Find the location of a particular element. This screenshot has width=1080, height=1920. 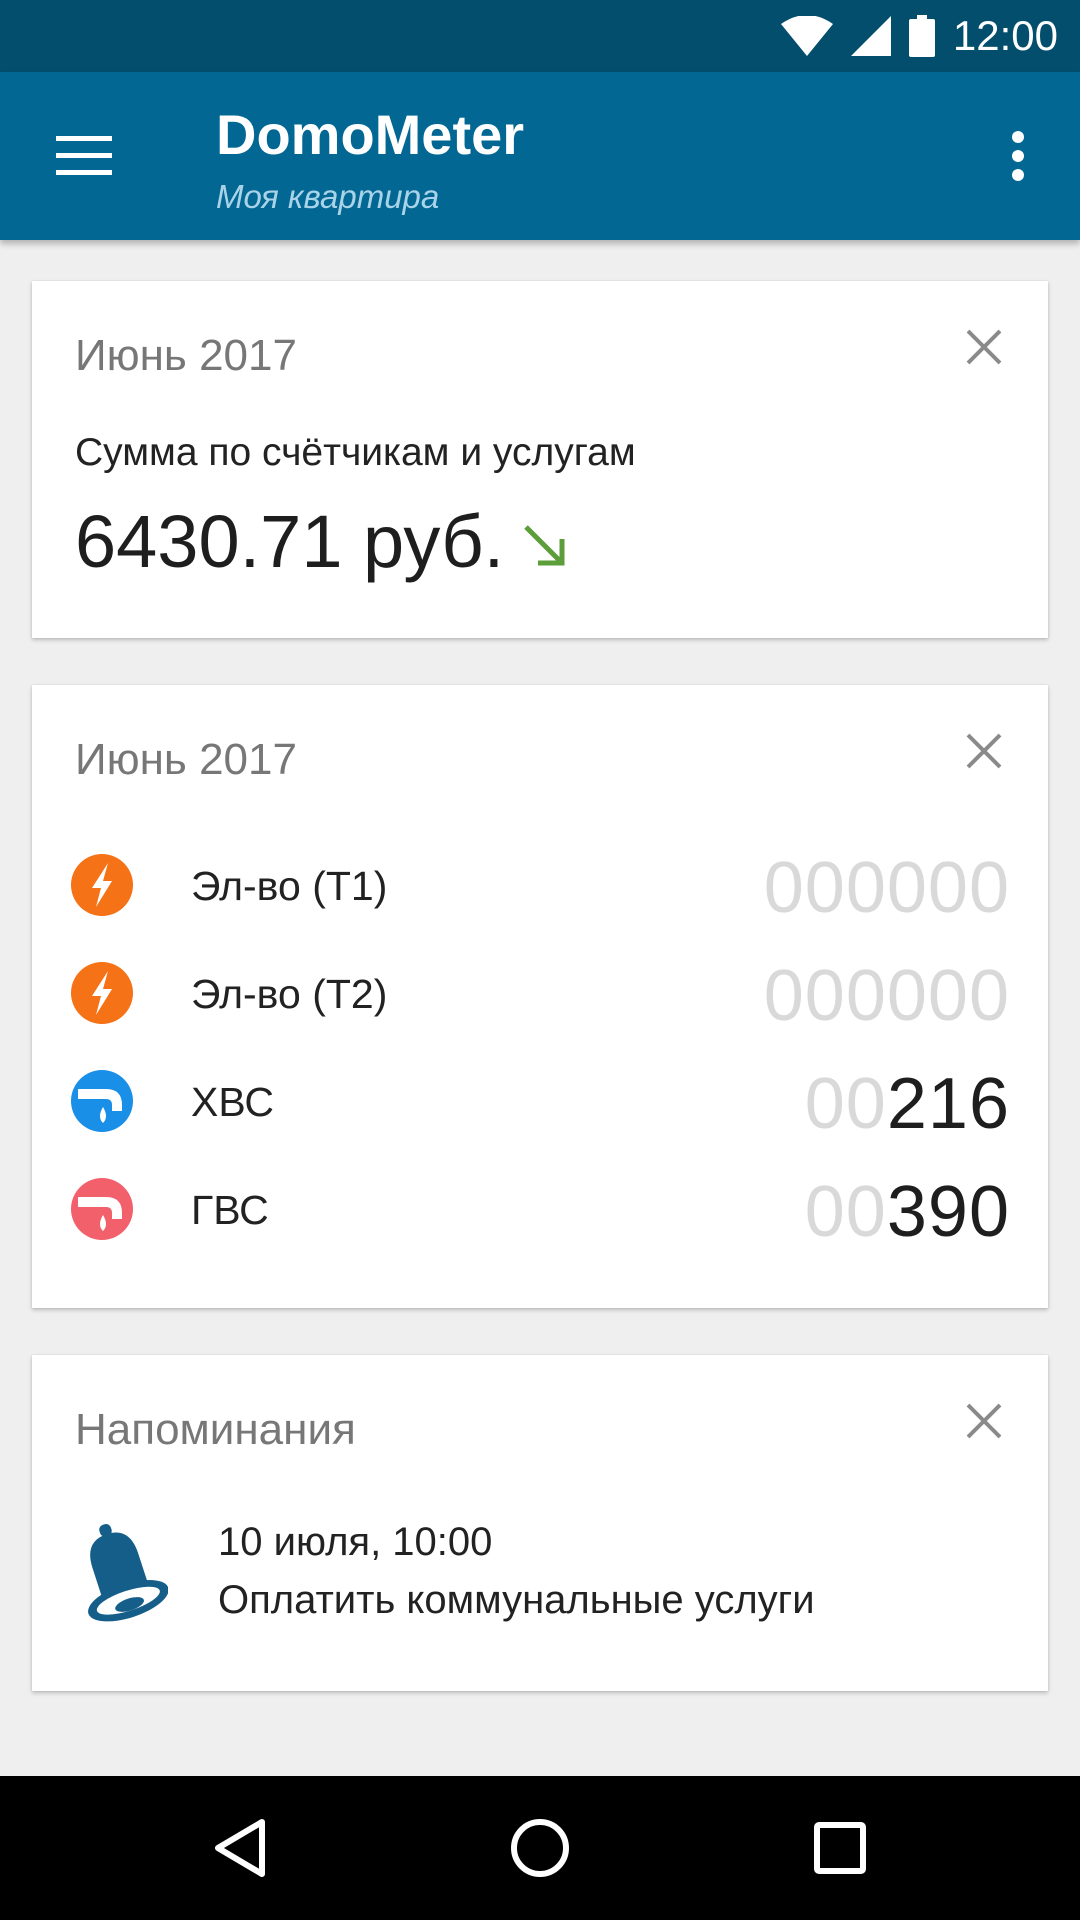

meter-row-electricity-t1: Эл-во (Т1) 000000 is located at coordinates (540, 886).